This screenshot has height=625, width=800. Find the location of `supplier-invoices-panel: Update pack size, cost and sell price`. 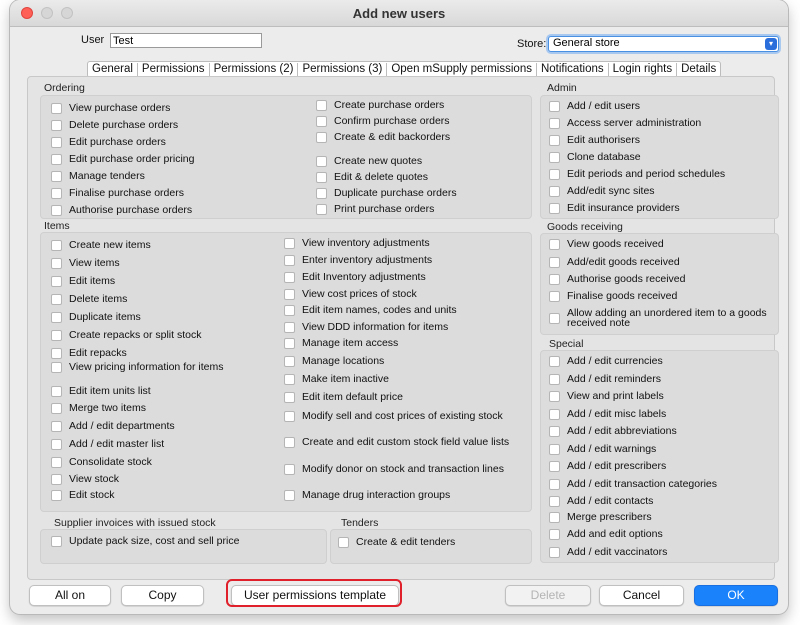

supplier-invoices-panel: Update pack size, cost and sell price is located at coordinates (183, 546).